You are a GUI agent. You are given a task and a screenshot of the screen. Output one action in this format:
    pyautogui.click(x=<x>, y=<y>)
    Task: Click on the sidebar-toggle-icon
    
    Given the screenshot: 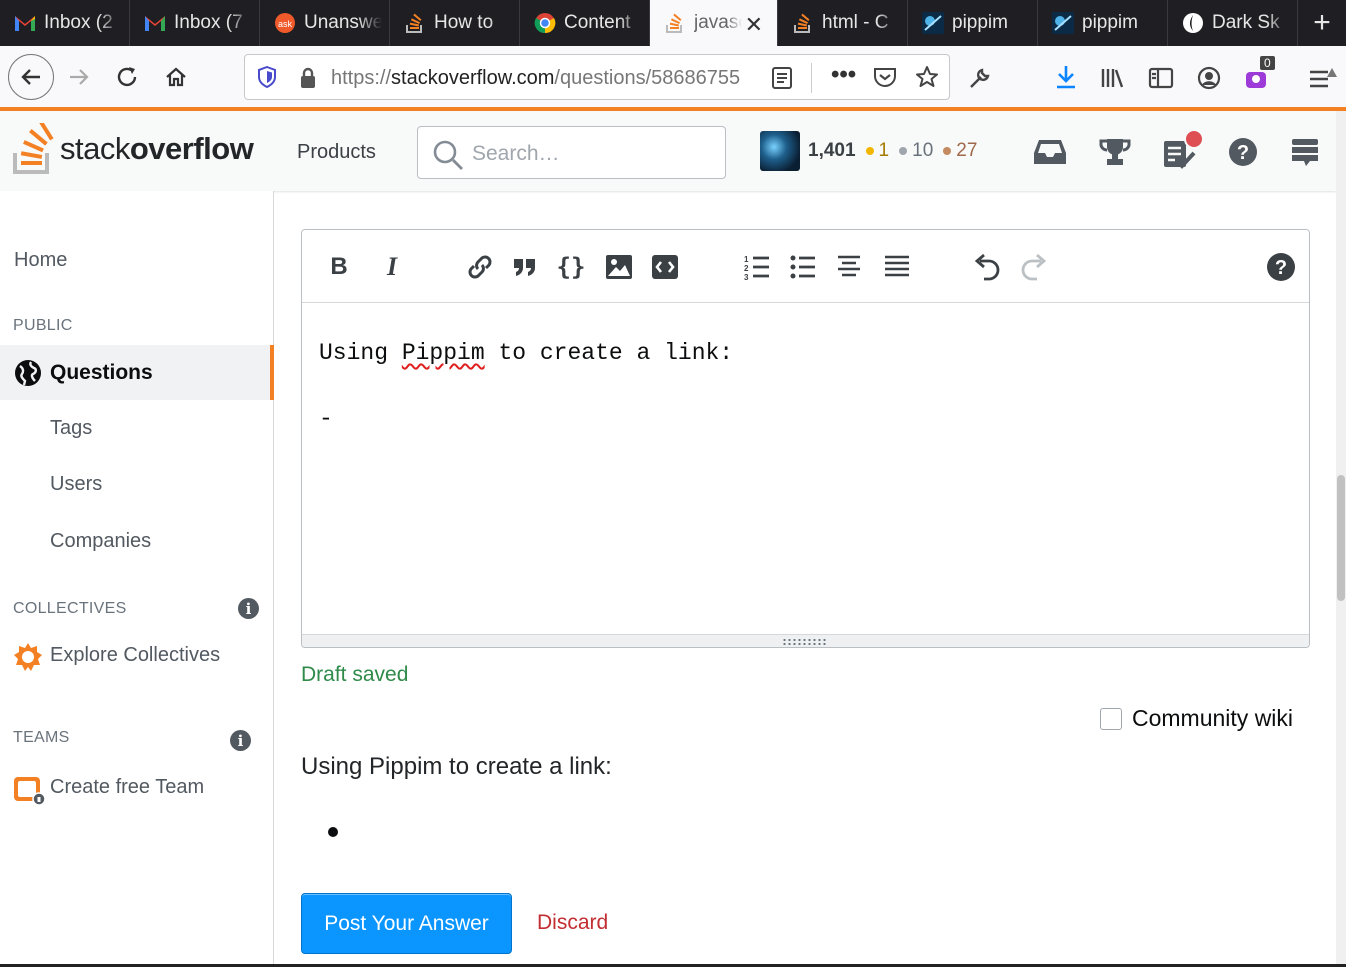 What is the action you would take?
    pyautogui.click(x=1161, y=78)
    